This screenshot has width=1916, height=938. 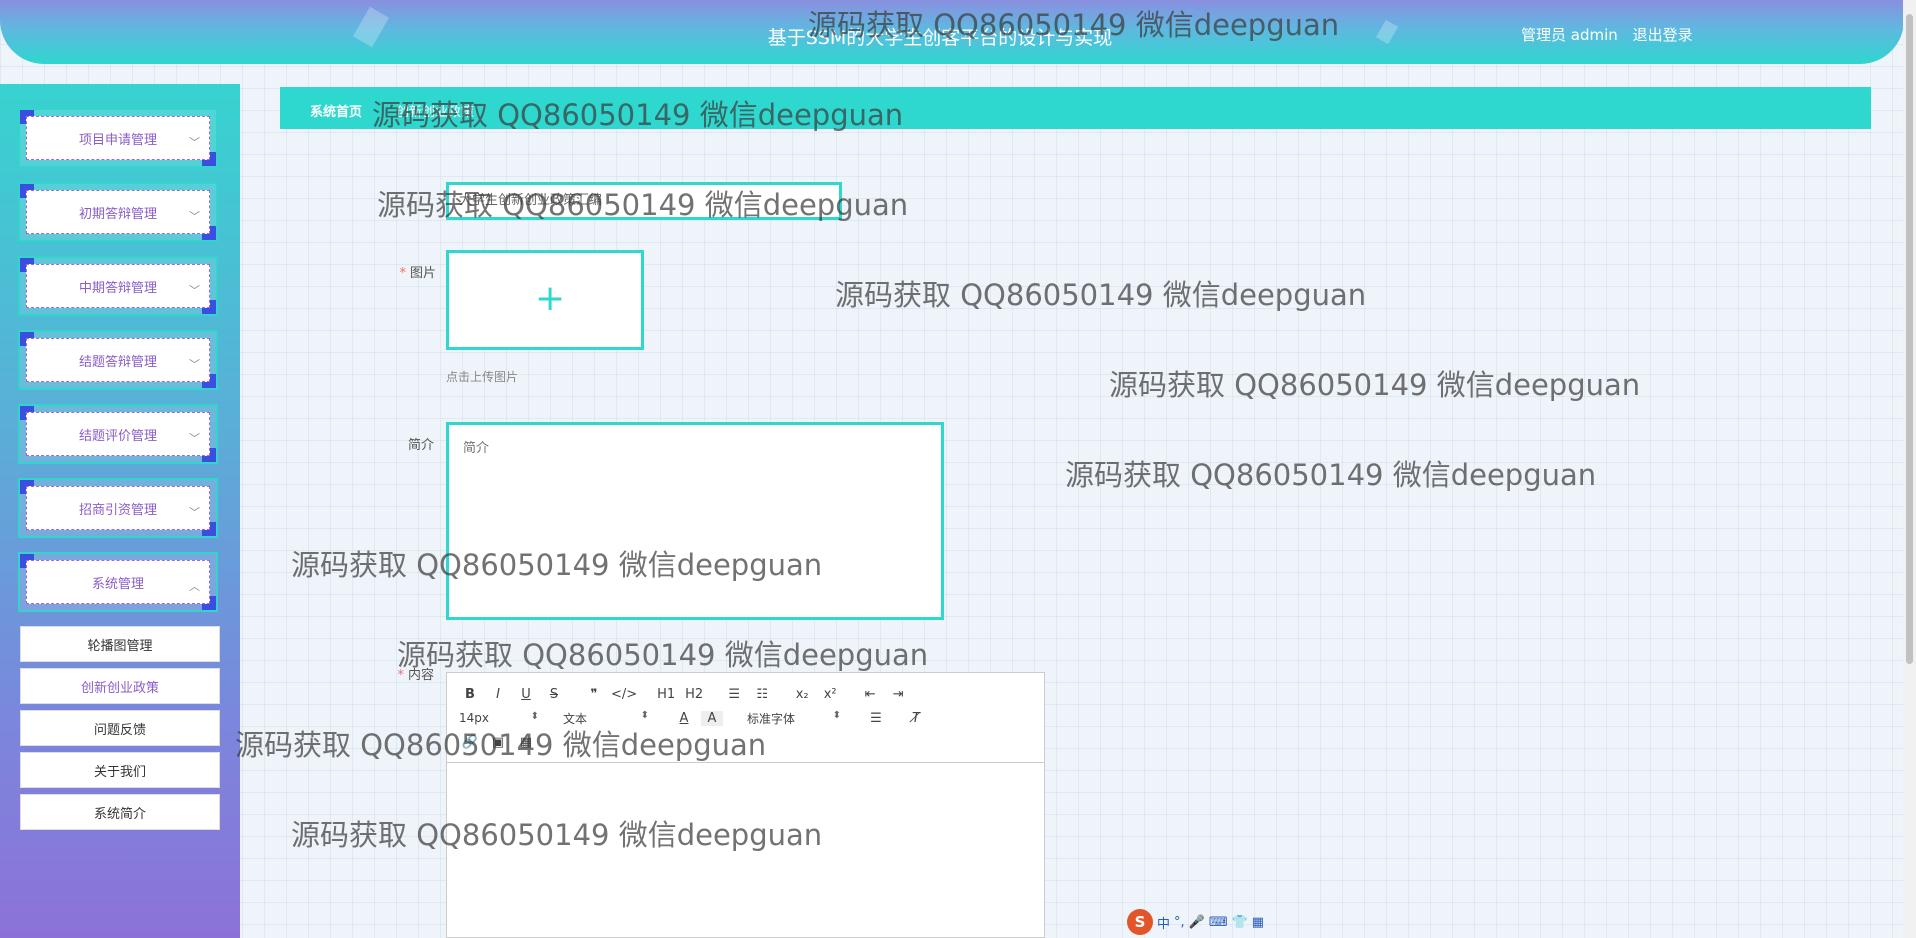 What do you see at coordinates (594, 694) in the screenshot?
I see `blockquote-button: ❞` at bounding box center [594, 694].